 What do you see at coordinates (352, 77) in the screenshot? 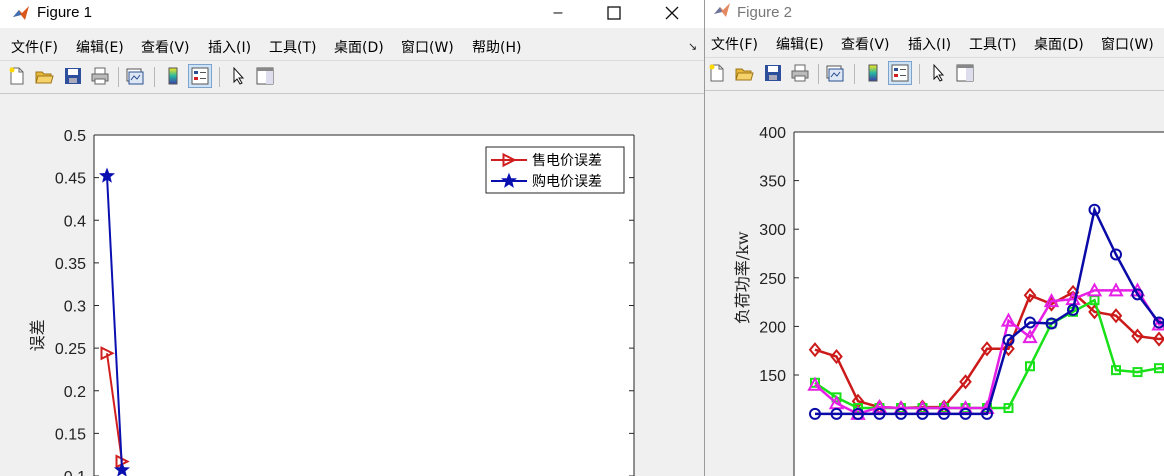
I see `figure1-toolbar` at bounding box center [352, 77].